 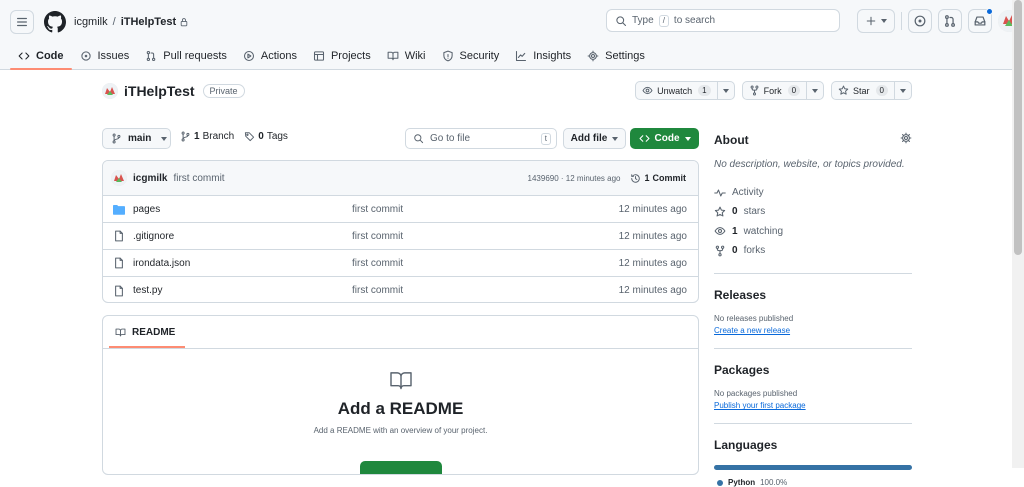 I want to click on global-search-input: Type / to search, so click(x=723, y=20).